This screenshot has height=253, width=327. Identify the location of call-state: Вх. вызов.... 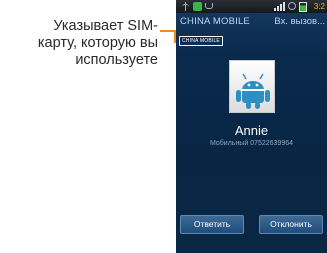
(299, 21).